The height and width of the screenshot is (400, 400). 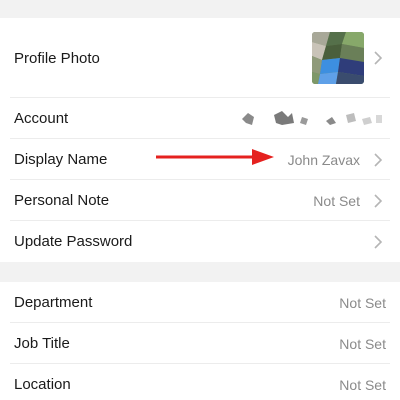 What do you see at coordinates (312, 119) in the screenshot?
I see `account-value-redacted` at bounding box center [312, 119].